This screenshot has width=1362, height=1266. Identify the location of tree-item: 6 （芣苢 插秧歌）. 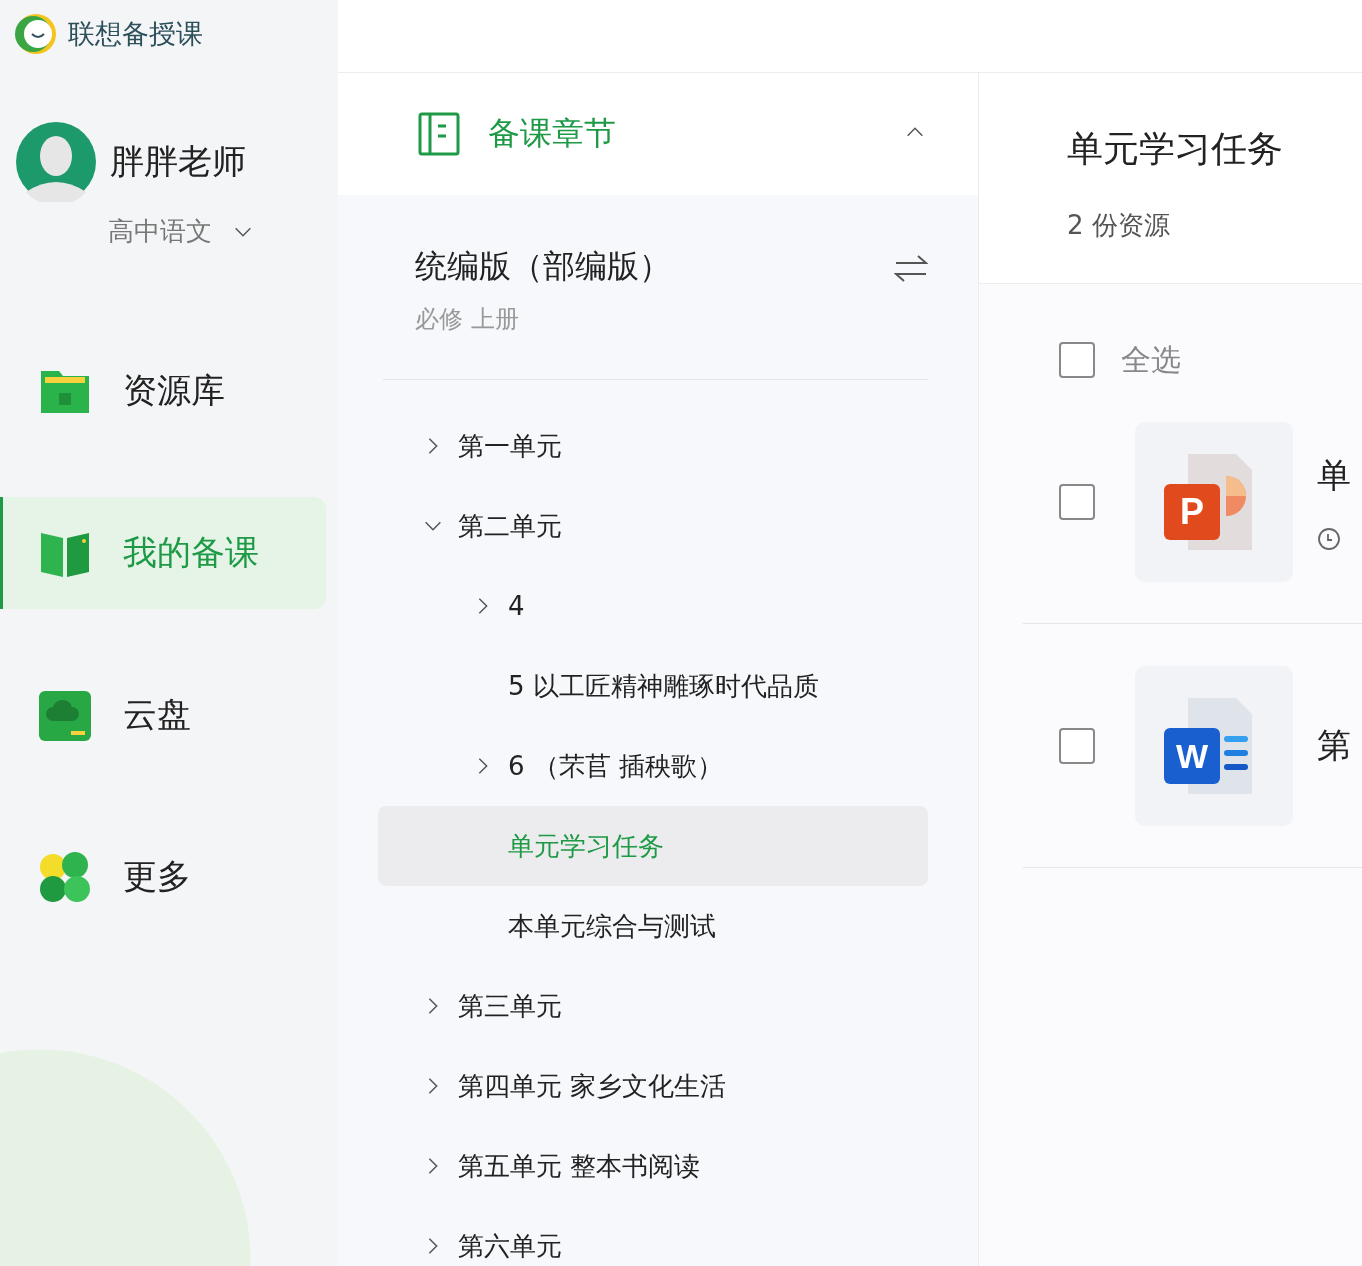
(653, 766).